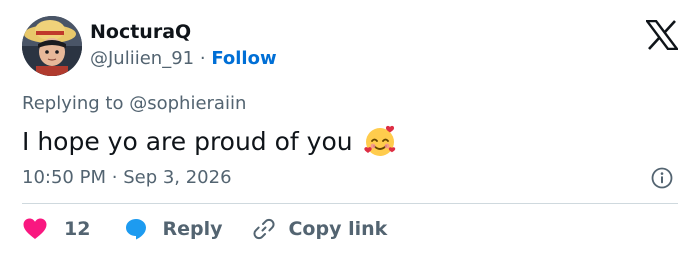 The image size is (700, 256). What do you see at coordinates (35, 228) in the screenshot?
I see `heart-icon` at bounding box center [35, 228].